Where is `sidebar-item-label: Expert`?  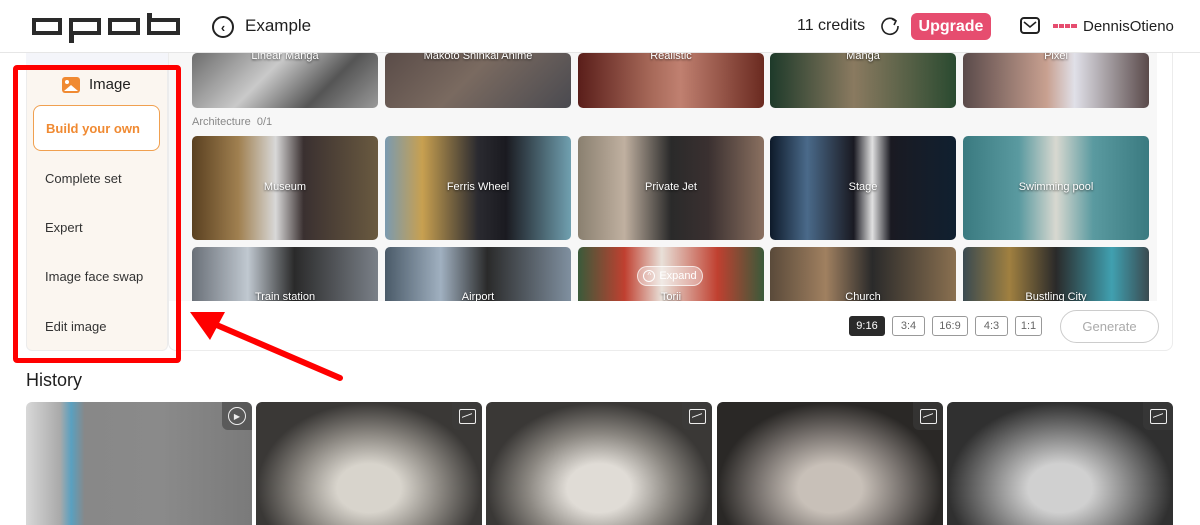
sidebar-item-label: Expert is located at coordinates (64, 227).